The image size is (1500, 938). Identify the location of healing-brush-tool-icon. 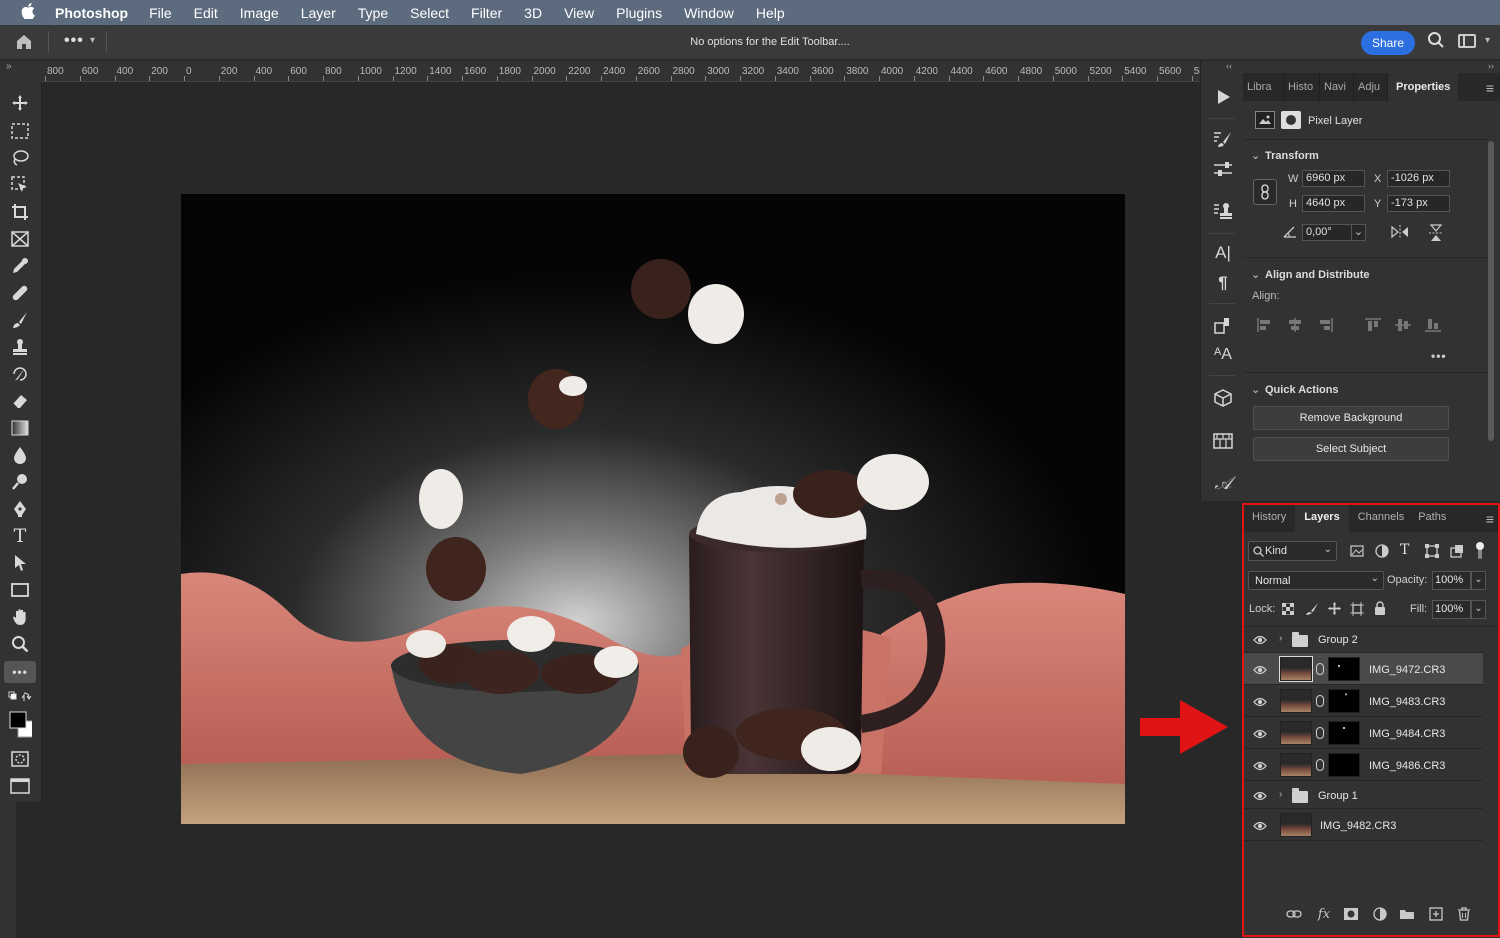
(20, 293).